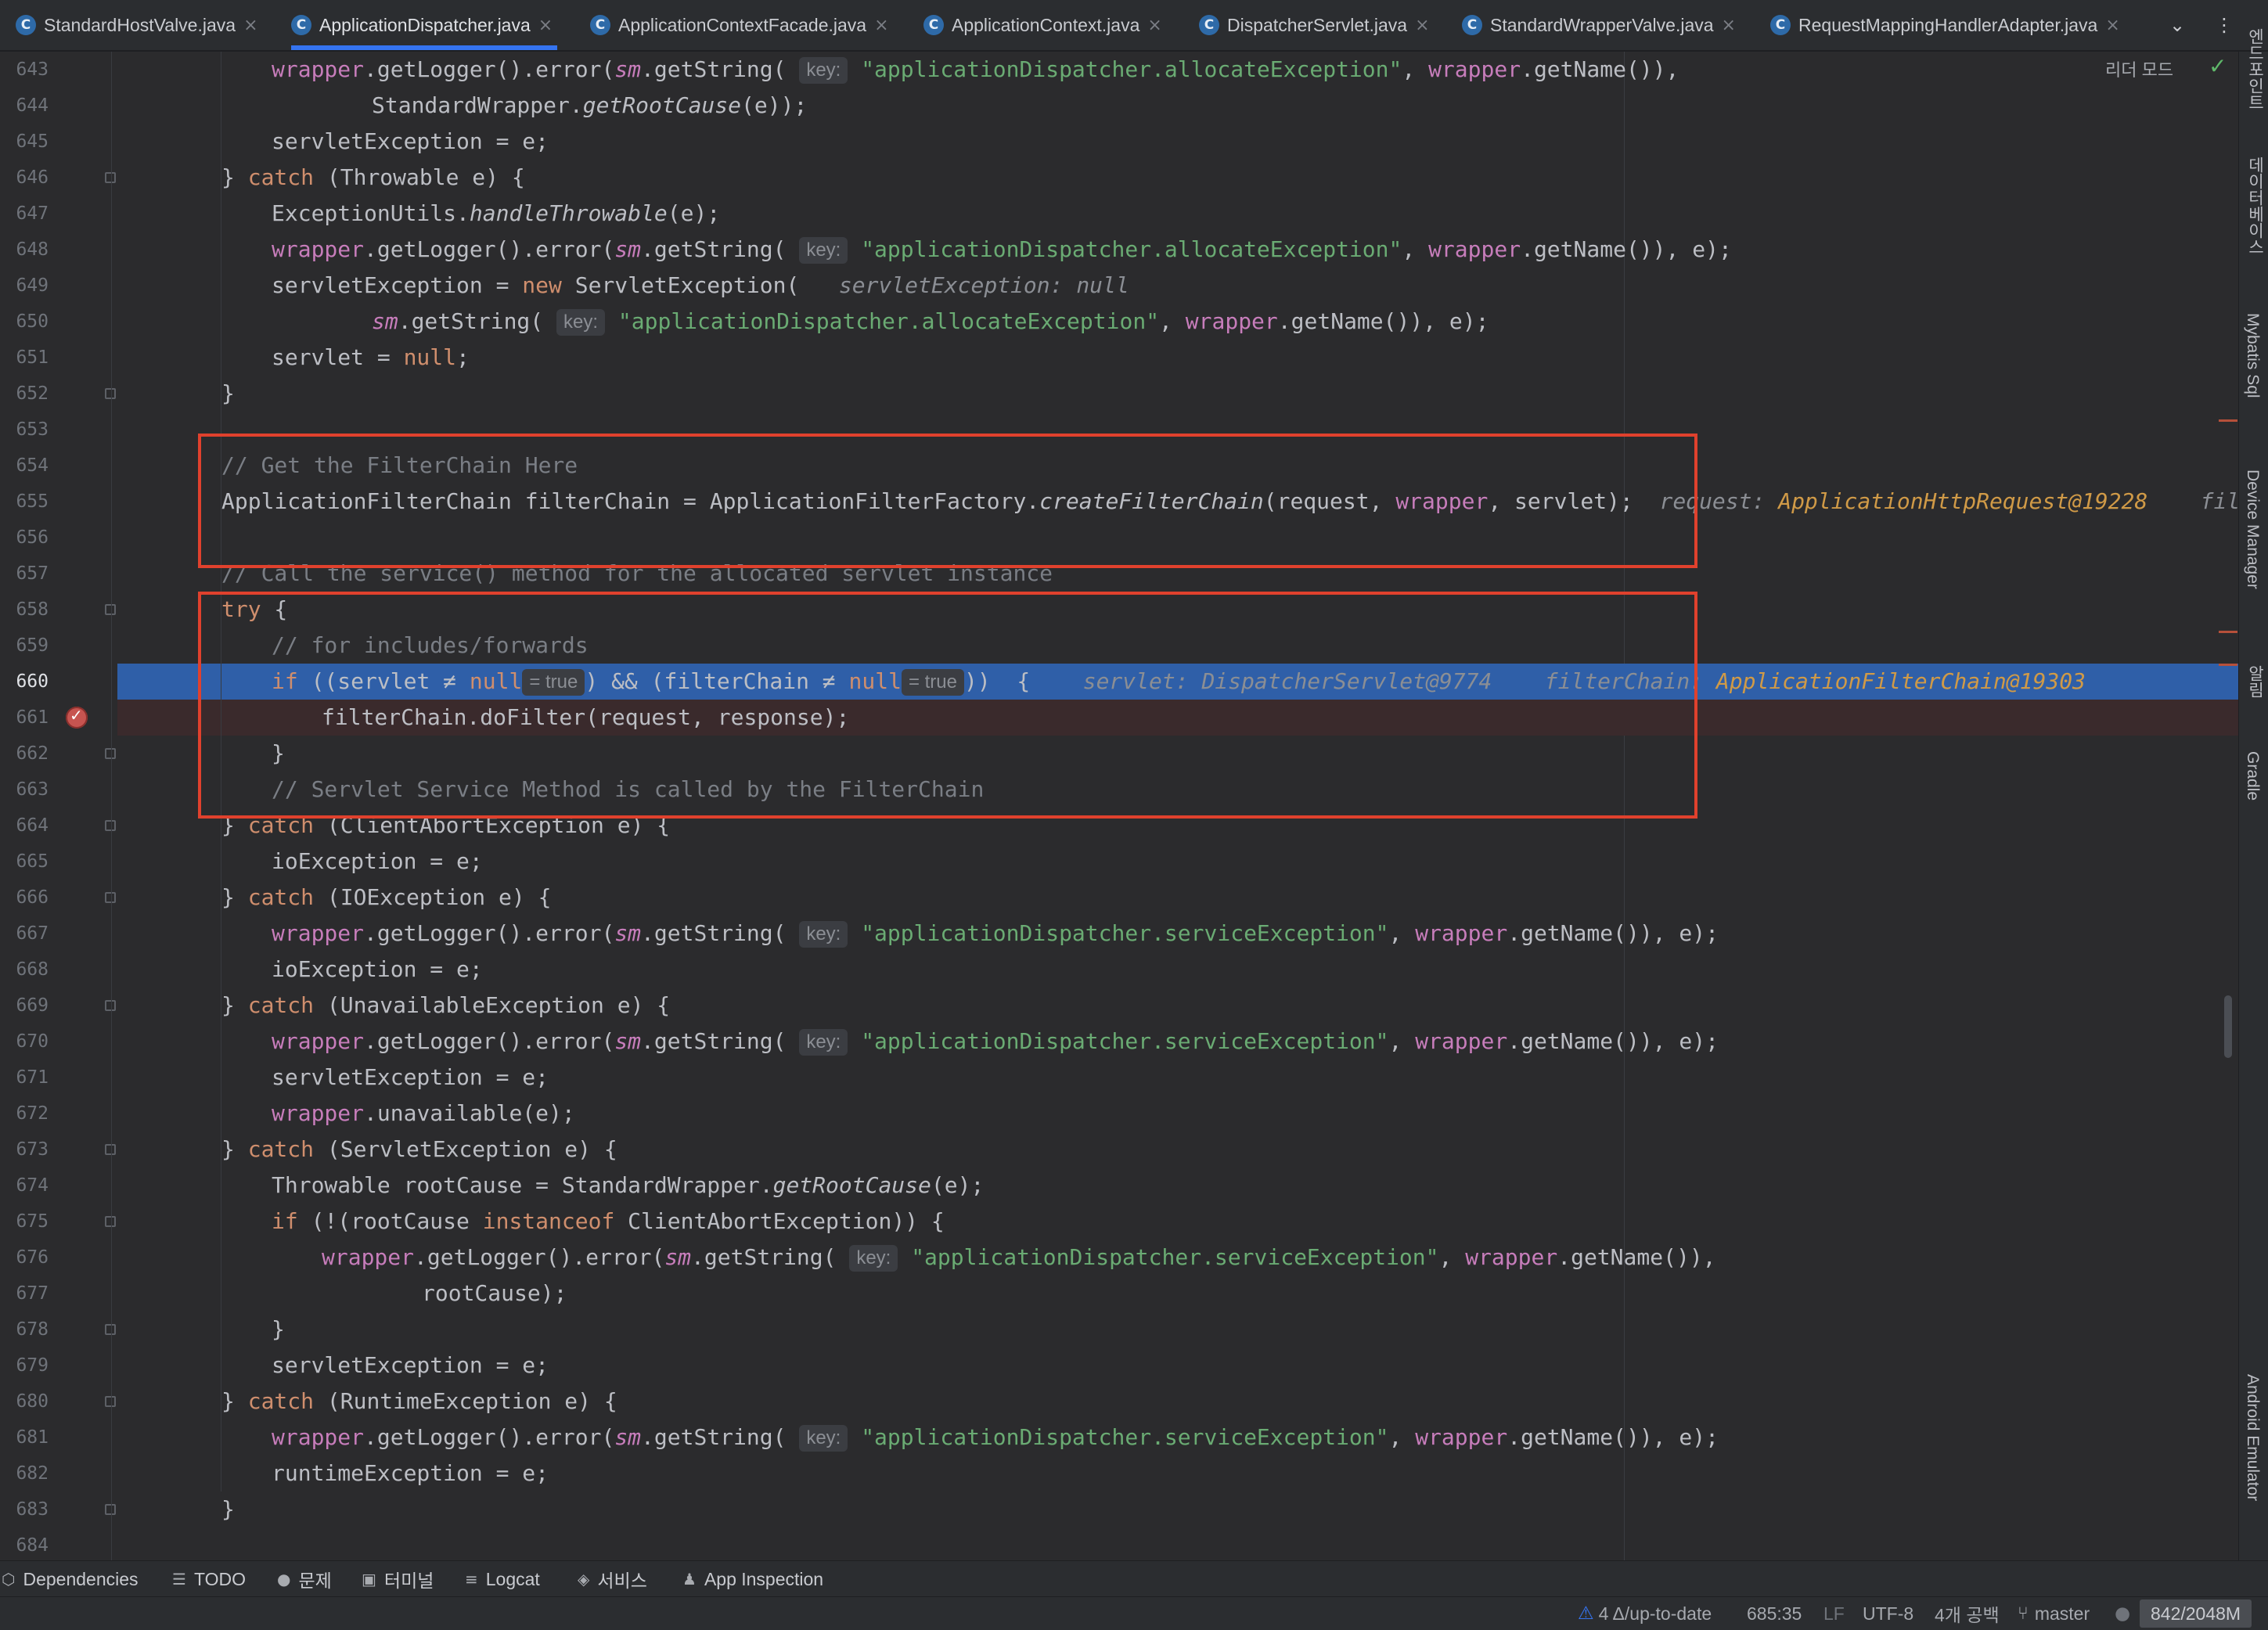  I want to click on tool-tab-mybatis-sql: Mybatis Sql, so click(2252, 355).